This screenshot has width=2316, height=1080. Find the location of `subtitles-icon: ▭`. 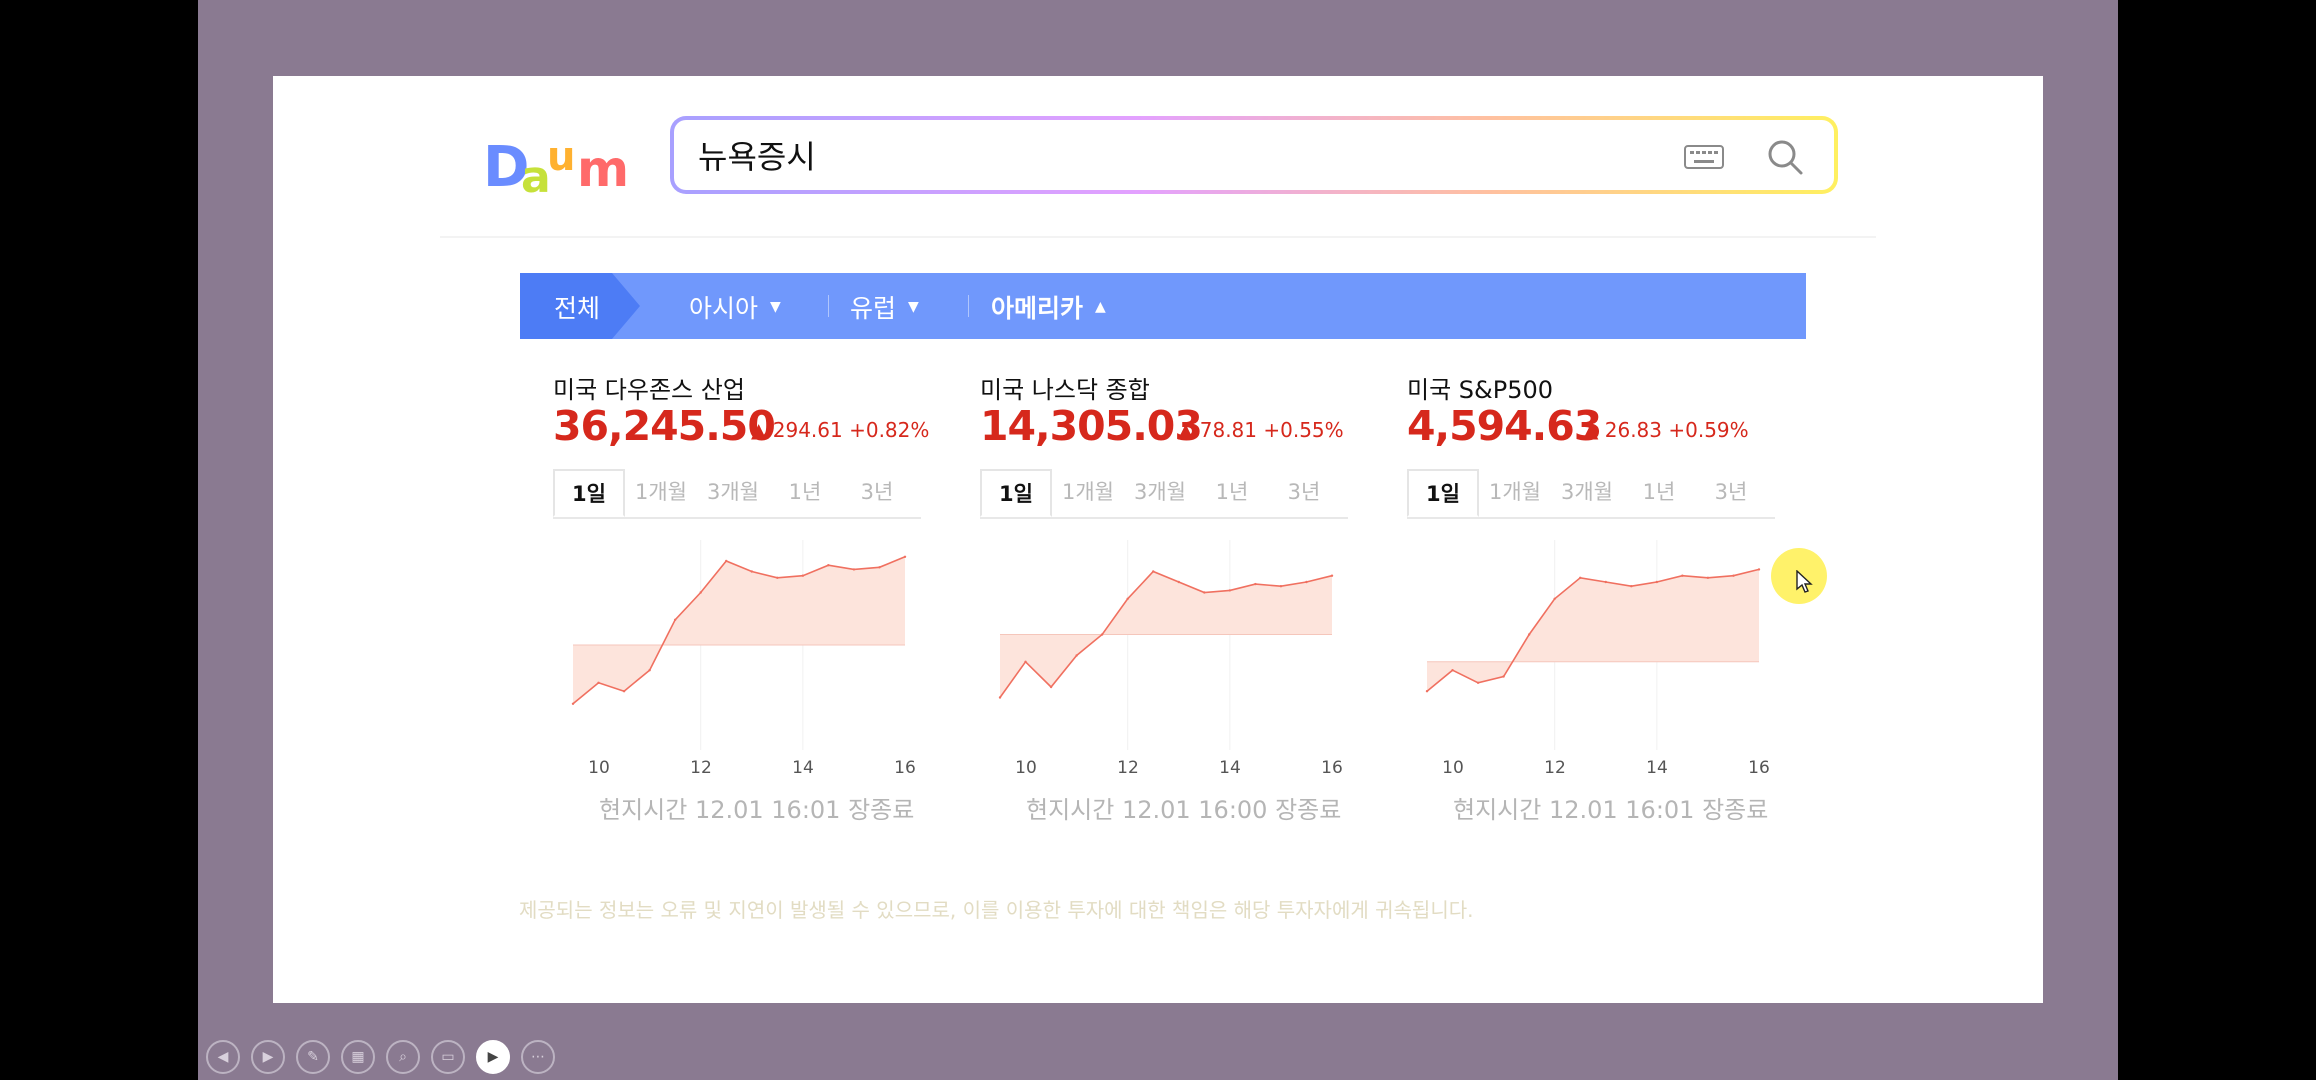

subtitles-icon: ▭ is located at coordinates (448, 1057).